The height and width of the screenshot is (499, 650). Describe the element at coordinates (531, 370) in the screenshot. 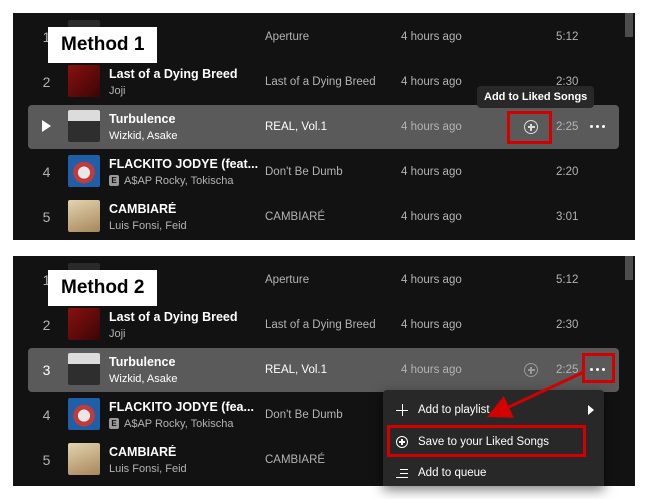

I see `add-to-liked-icon` at that location.